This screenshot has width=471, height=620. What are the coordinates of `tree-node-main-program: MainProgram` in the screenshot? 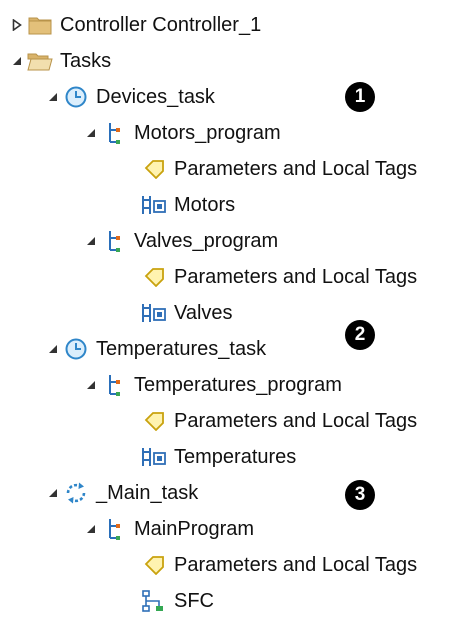 It's located at (168, 529).